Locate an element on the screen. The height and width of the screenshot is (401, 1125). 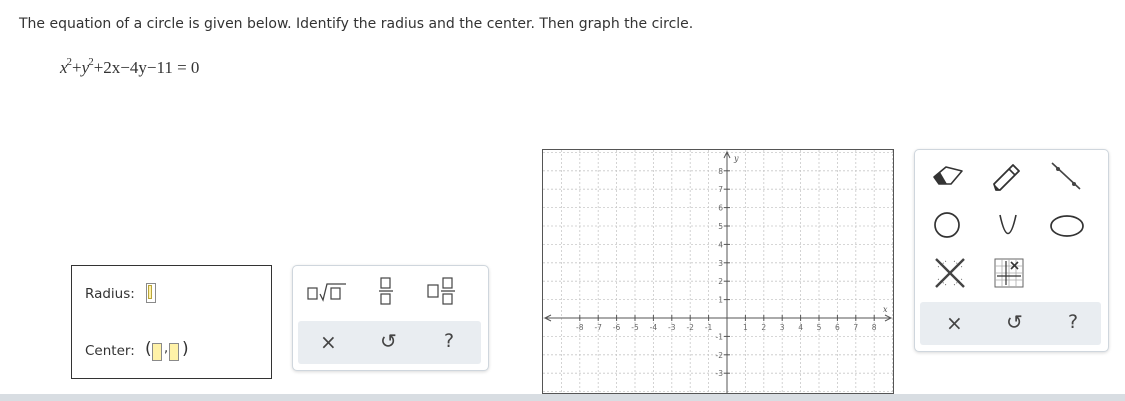
x-tick-label: -1 is located at coordinates (709, 327).